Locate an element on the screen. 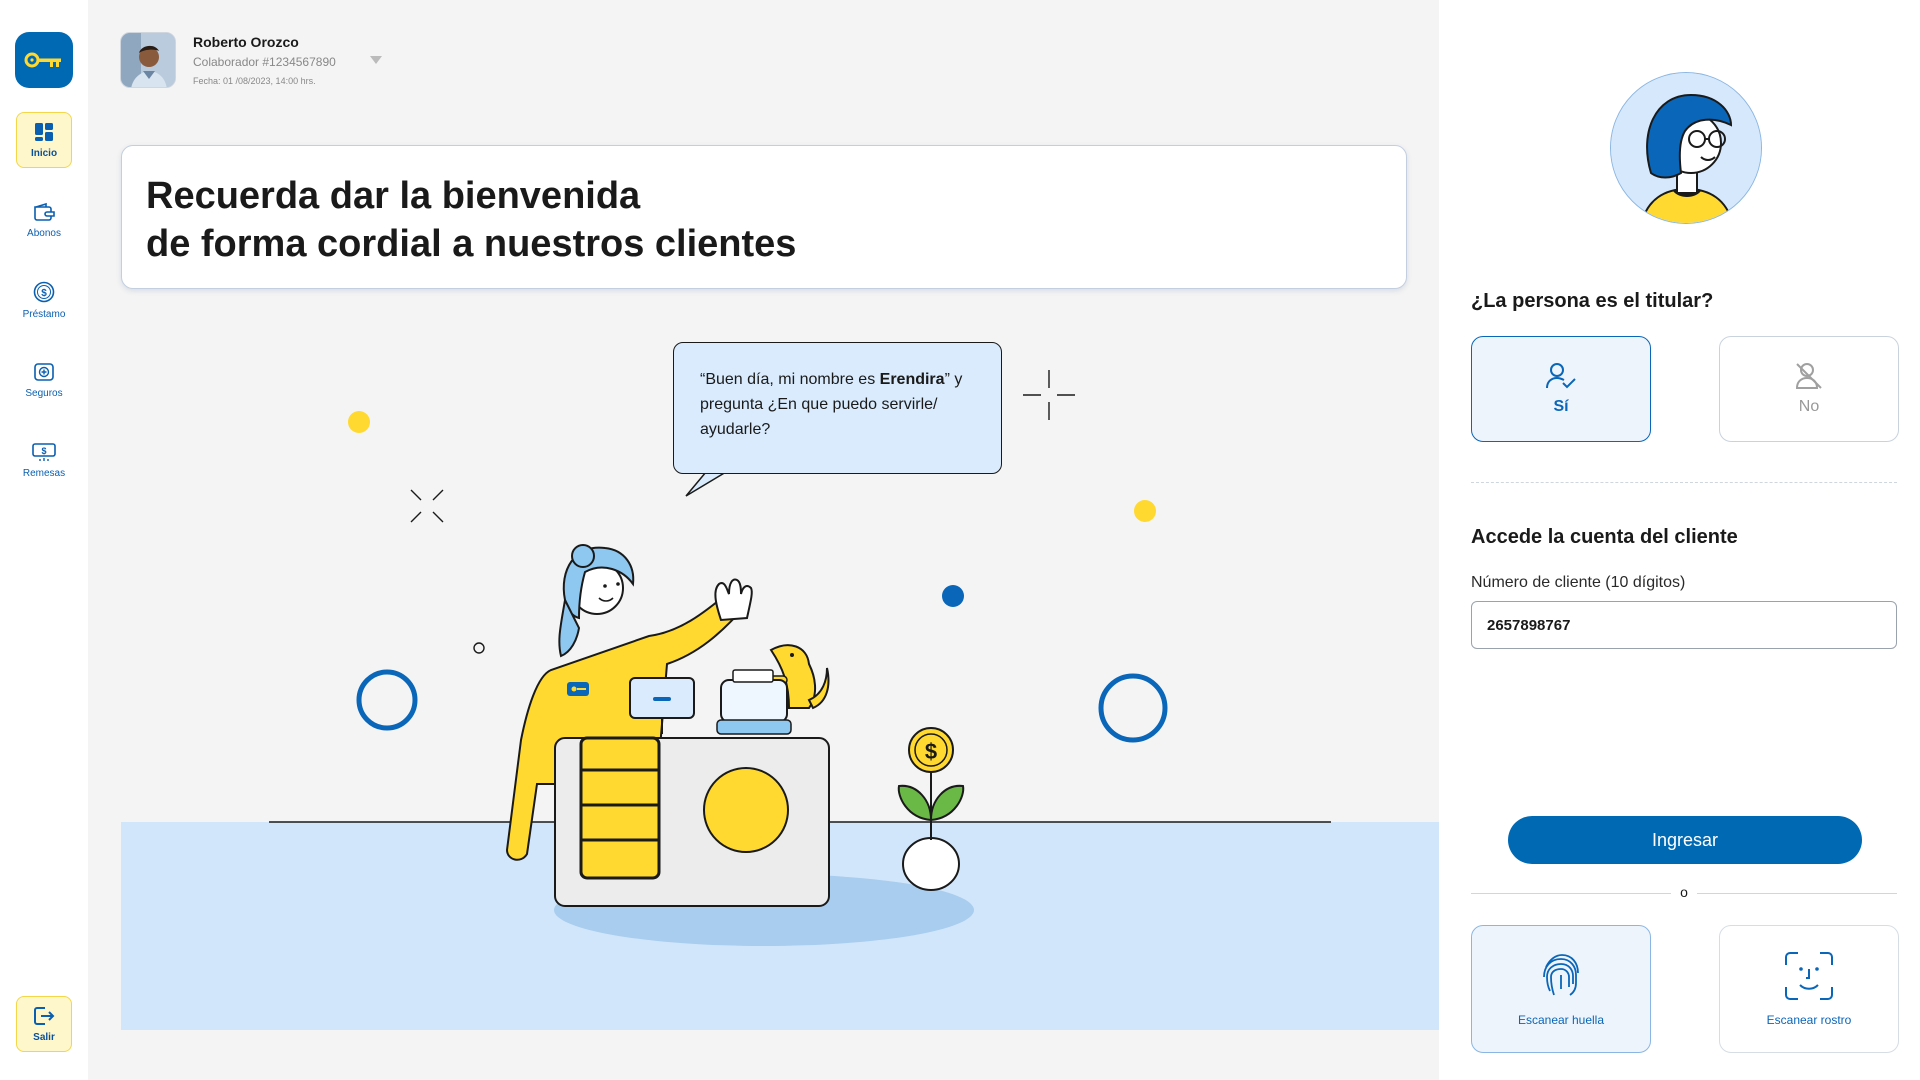 Image resolution: width=1920 pixels, height=1080 pixels. user-photo is located at coordinates (148, 60).